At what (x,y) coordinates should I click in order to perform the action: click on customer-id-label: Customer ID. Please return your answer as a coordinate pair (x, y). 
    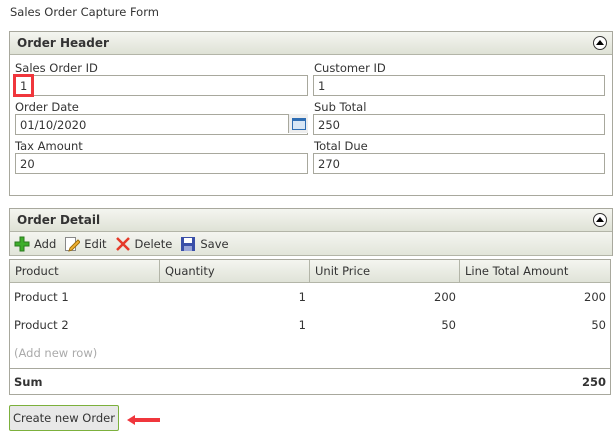
    Looking at the image, I should click on (350, 68).